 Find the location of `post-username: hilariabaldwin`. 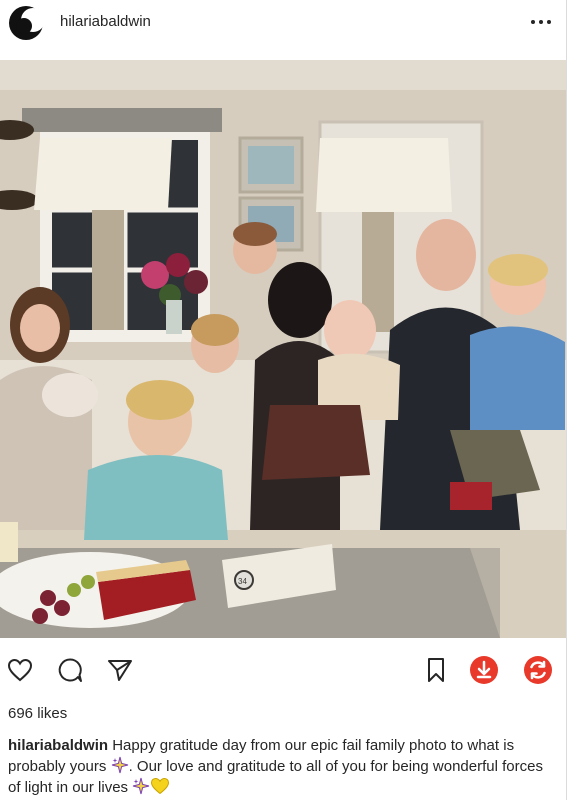

post-username: hilariabaldwin is located at coordinates (105, 21).